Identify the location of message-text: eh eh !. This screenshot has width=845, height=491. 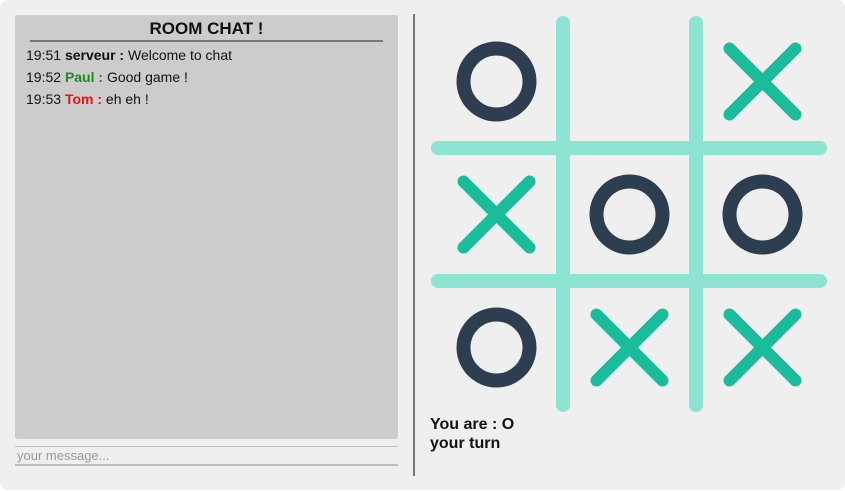
(127, 99).